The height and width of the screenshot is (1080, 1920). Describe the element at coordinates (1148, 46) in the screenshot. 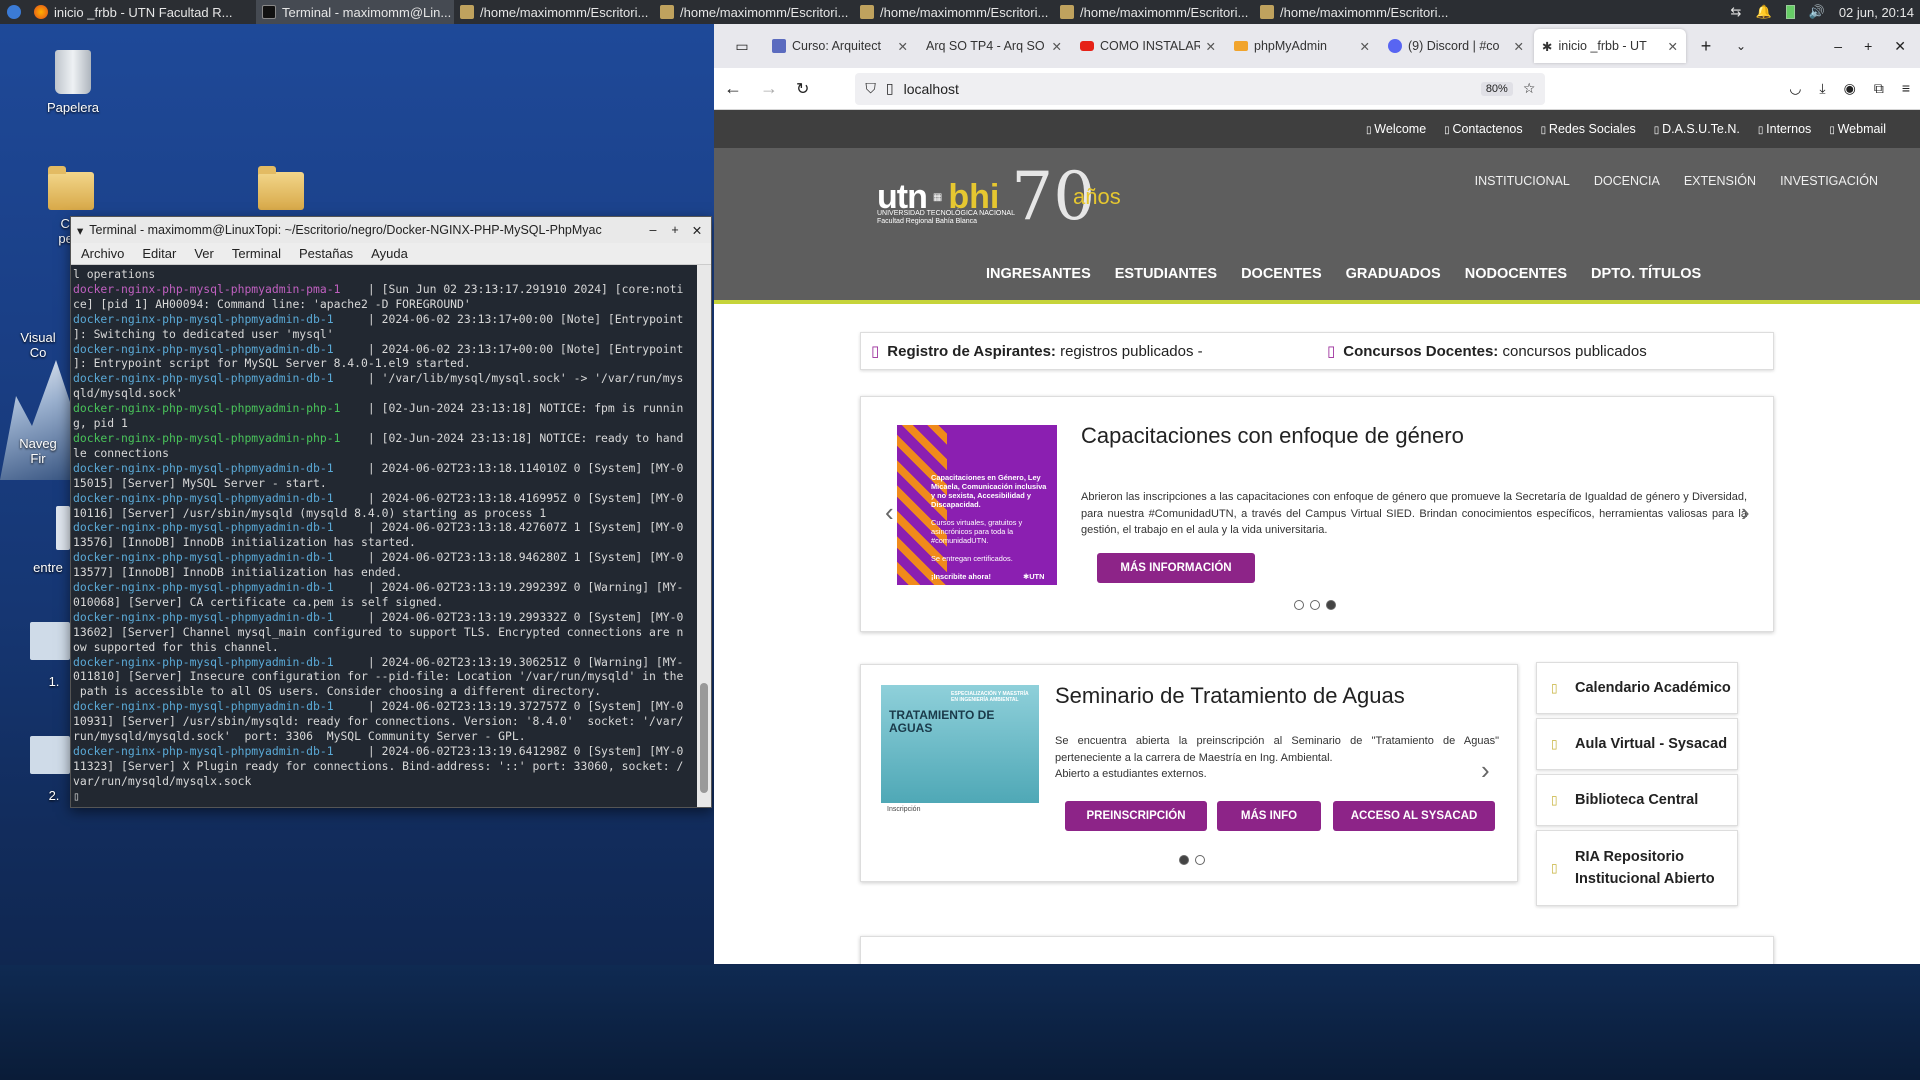

I see `tab-youtube: COMO INSTALAR ✕` at that location.